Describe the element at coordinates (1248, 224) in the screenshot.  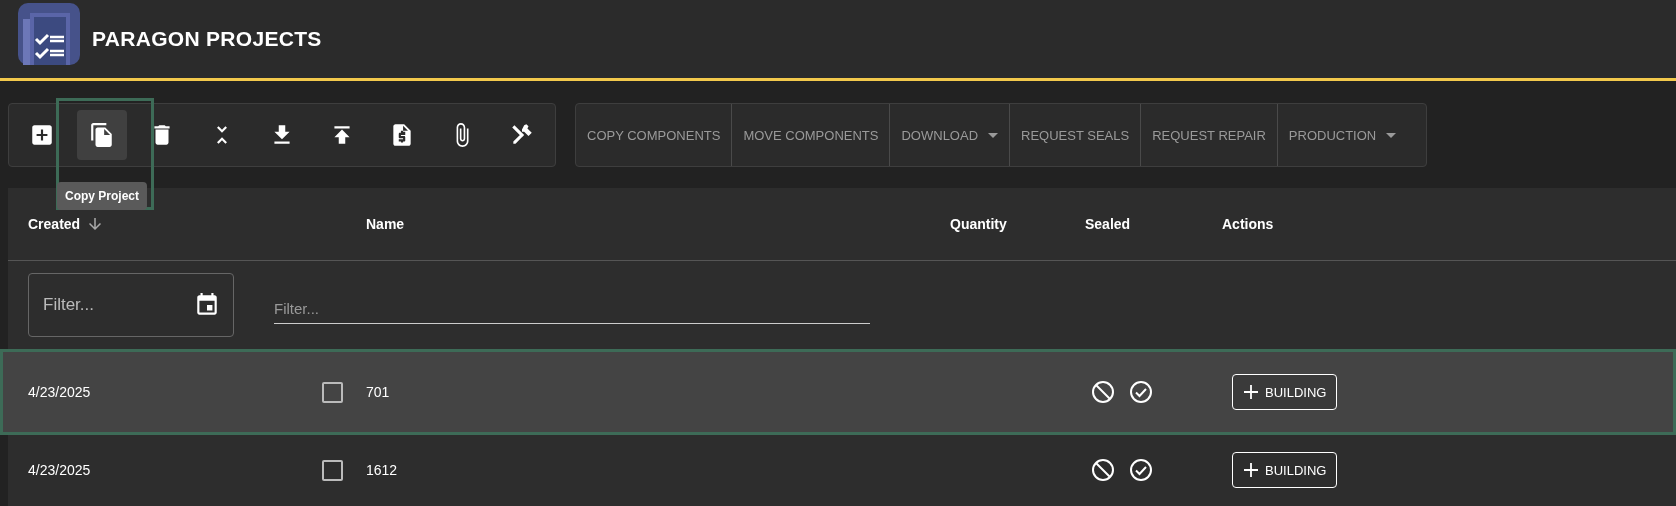
I see `column-header: Actions` at that location.